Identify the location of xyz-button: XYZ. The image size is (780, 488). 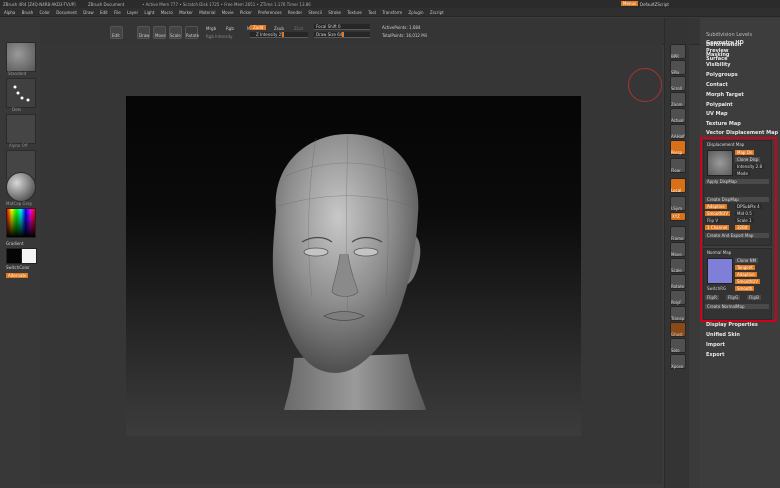
(678, 216).